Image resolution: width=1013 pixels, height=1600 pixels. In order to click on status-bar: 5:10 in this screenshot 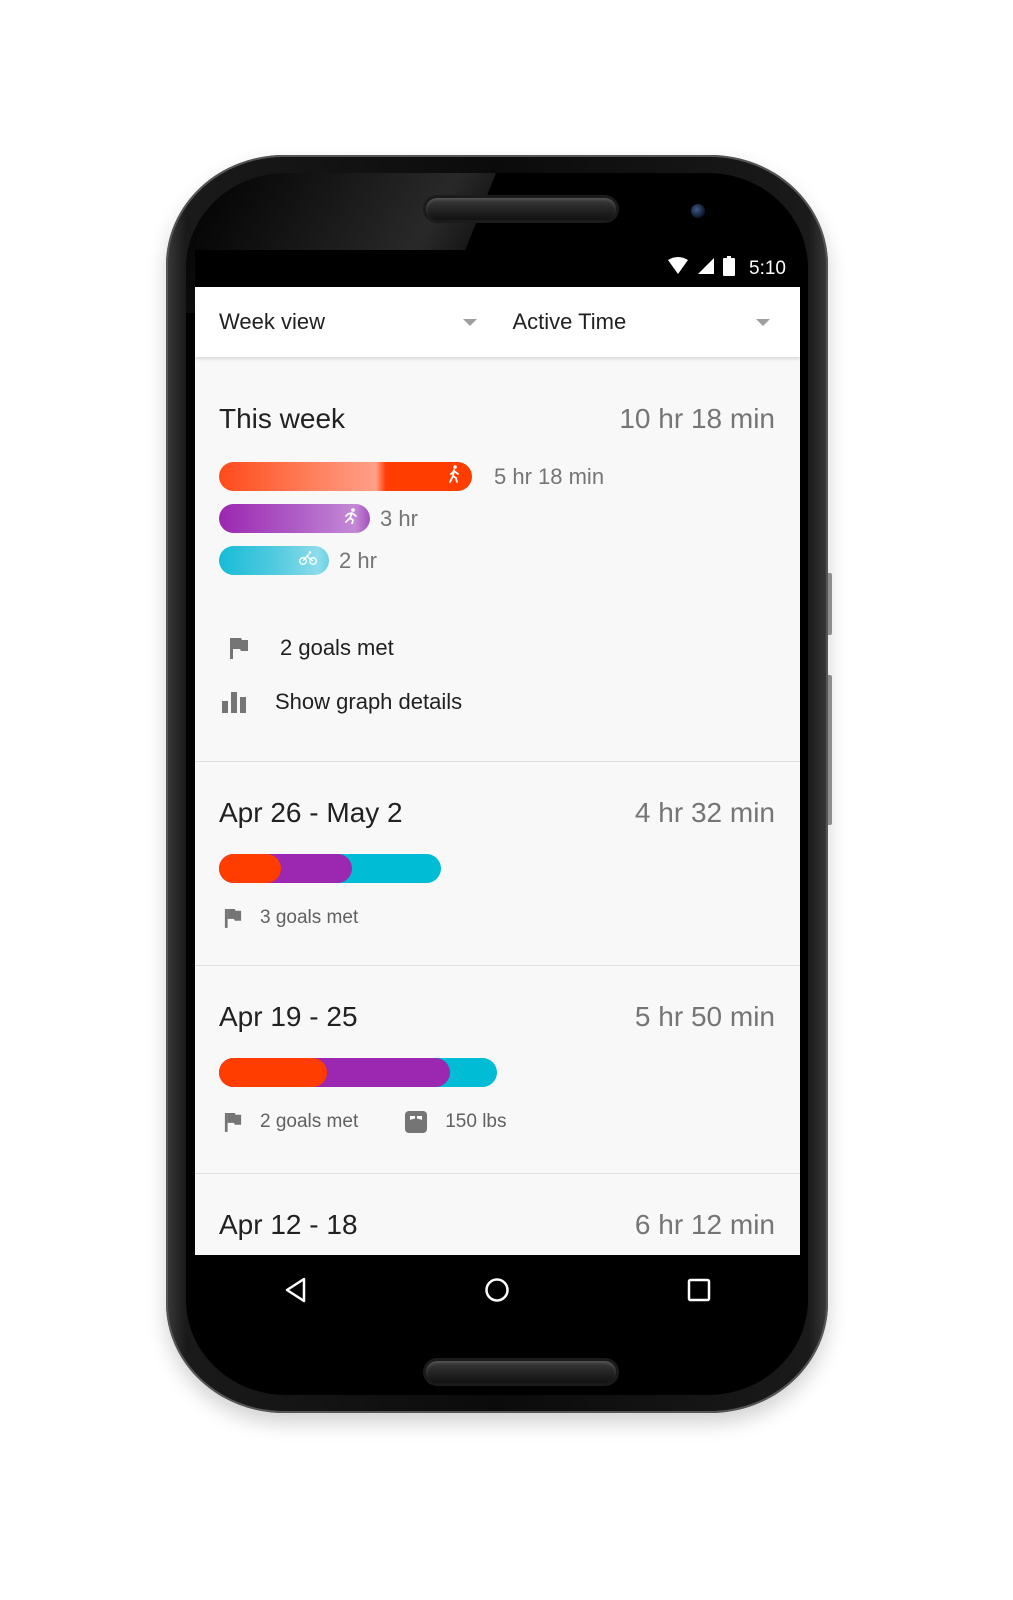, I will do `click(497, 268)`.